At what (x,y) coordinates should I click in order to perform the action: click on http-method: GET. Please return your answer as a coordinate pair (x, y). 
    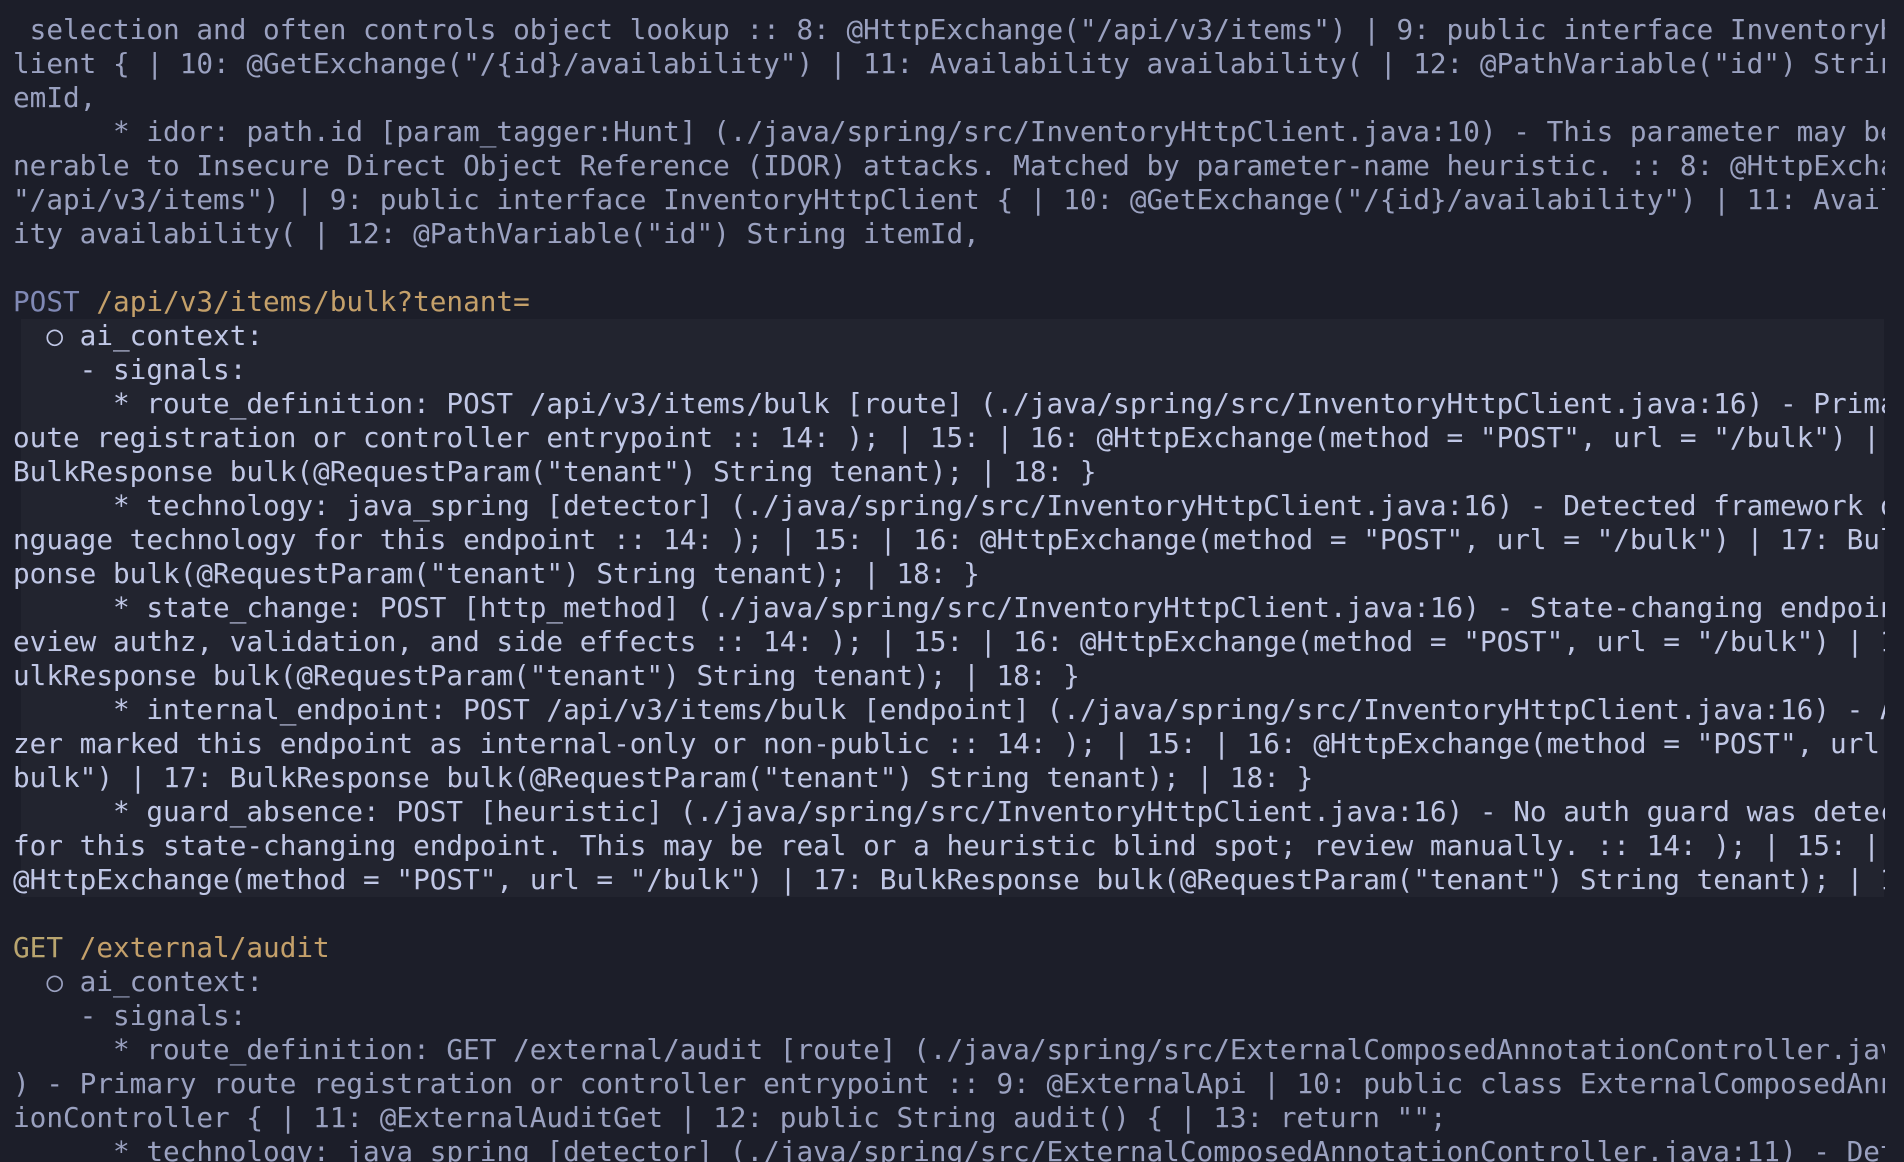
    Looking at the image, I should click on (38, 947).